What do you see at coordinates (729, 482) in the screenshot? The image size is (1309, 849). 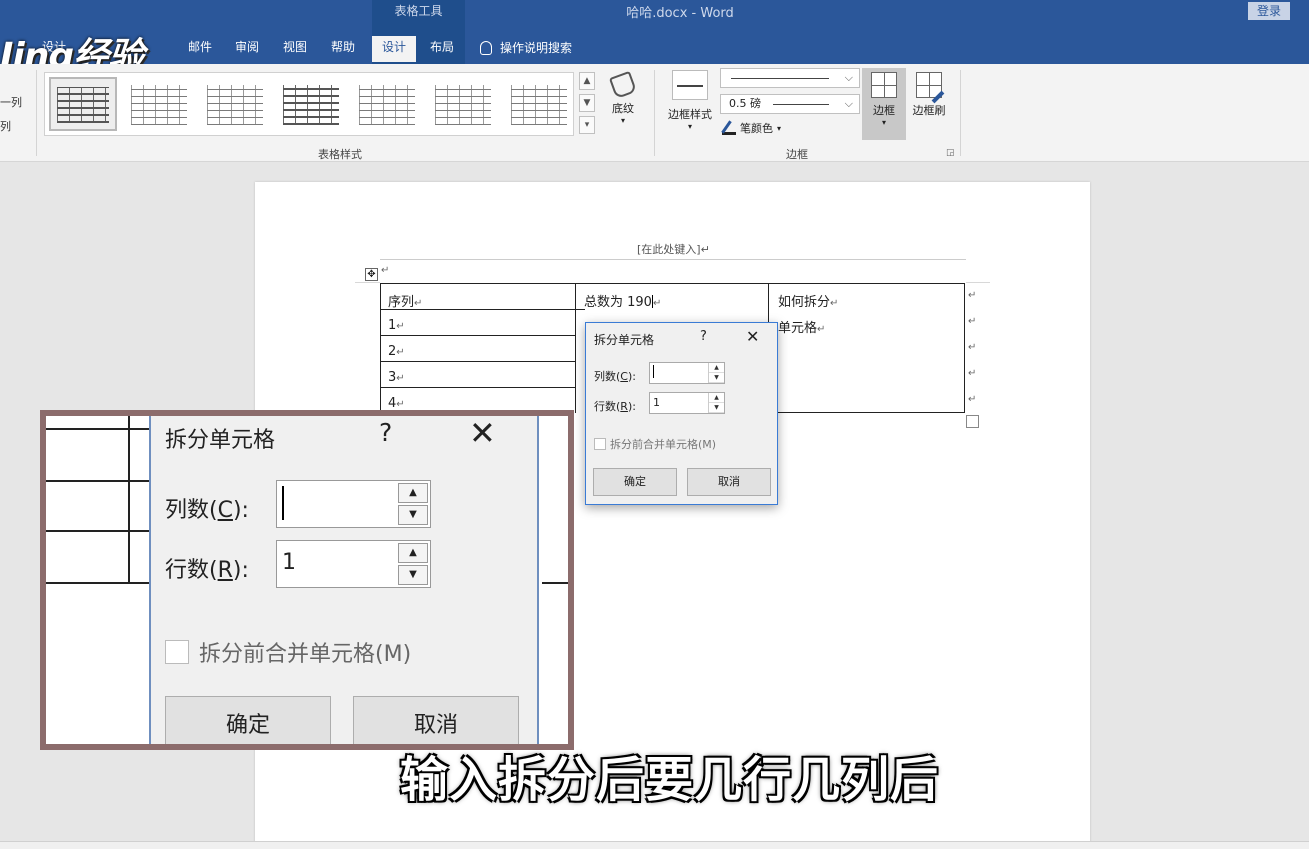 I see `cancel-button: 取消` at bounding box center [729, 482].